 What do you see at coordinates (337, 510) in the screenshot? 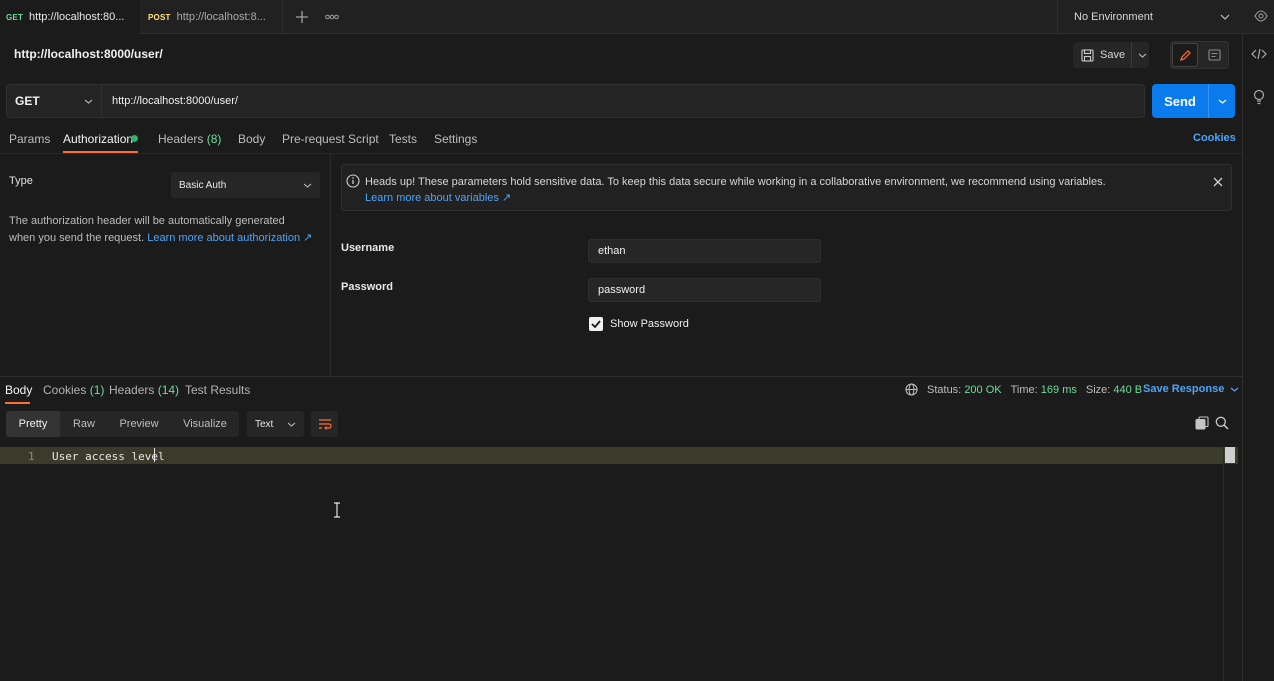
I see `mouse-ibeam-cursor-icon` at bounding box center [337, 510].